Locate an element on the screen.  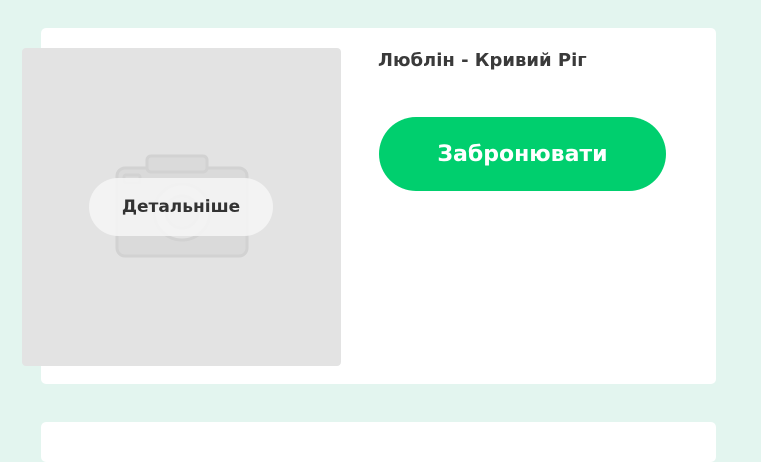
details-button: Детальніше is located at coordinates (181, 207).